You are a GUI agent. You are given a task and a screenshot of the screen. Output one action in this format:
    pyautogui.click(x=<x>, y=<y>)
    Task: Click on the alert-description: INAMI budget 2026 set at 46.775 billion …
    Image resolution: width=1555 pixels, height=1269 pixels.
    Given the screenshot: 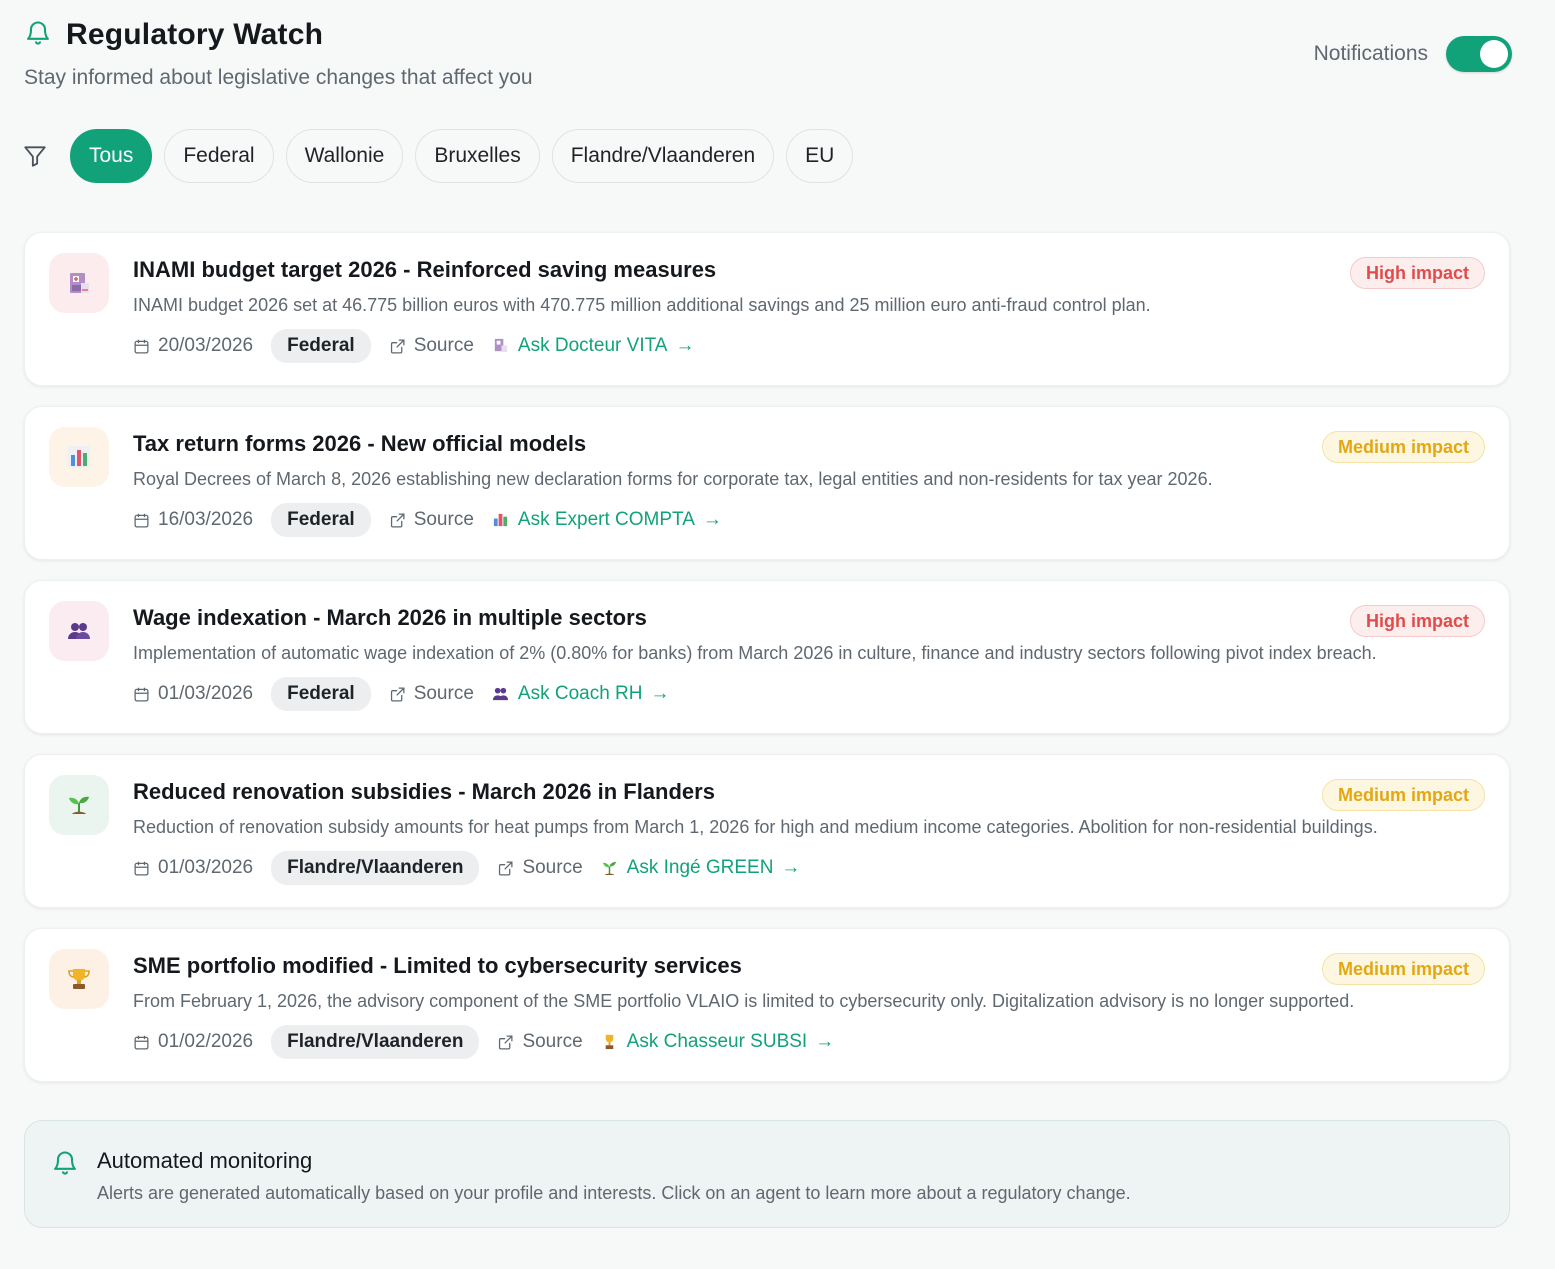 What is the action you would take?
    pyautogui.click(x=642, y=305)
    